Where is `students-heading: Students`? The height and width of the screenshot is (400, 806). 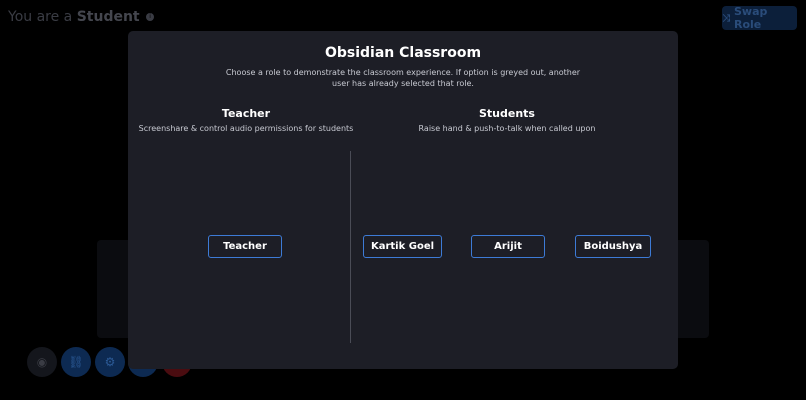 students-heading: Students is located at coordinates (507, 113).